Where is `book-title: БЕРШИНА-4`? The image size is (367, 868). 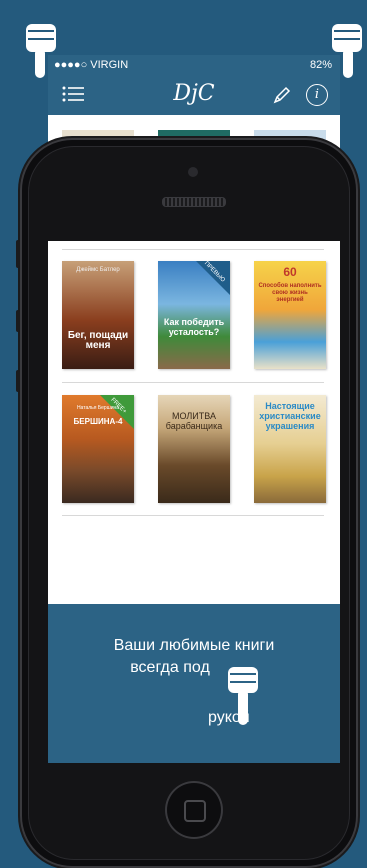
book-title: БЕРШИНА-4 is located at coordinates (98, 421).